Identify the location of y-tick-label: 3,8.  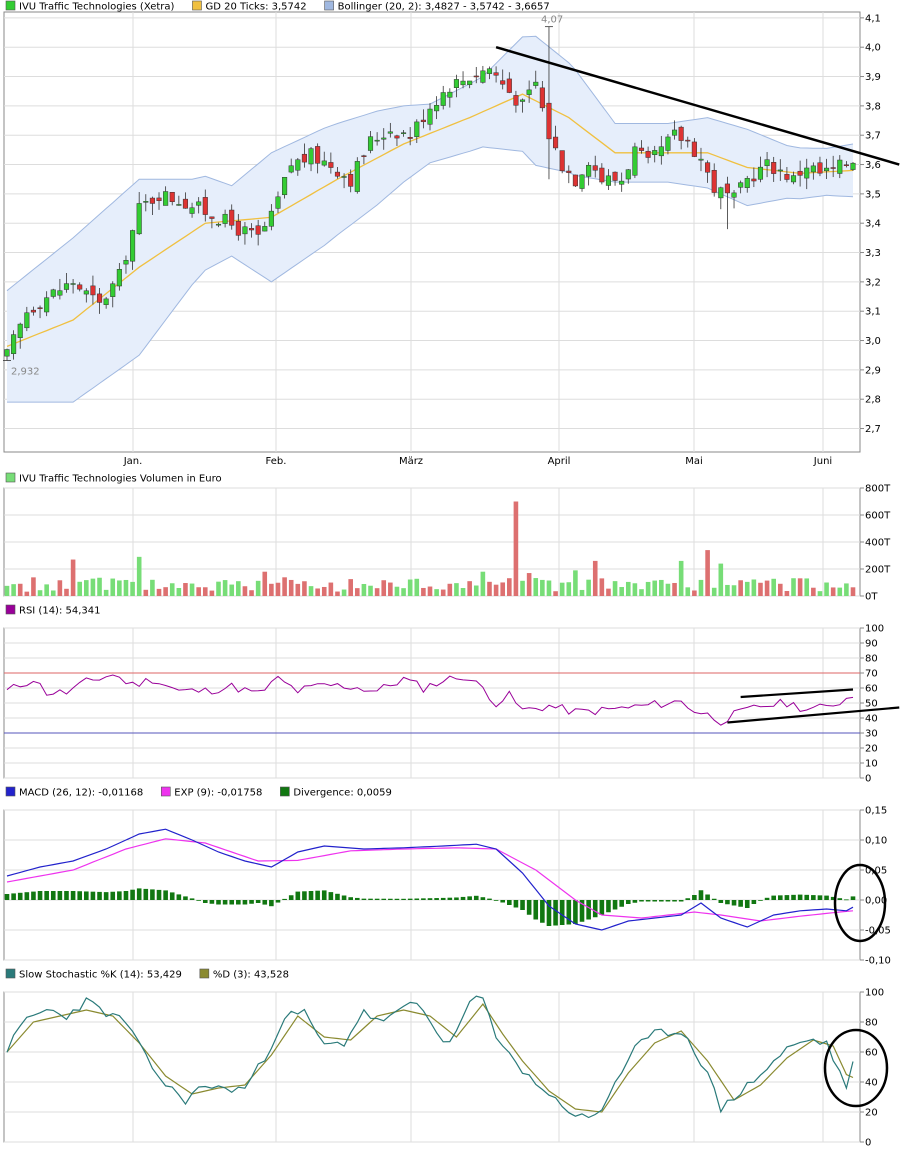
(873, 106).